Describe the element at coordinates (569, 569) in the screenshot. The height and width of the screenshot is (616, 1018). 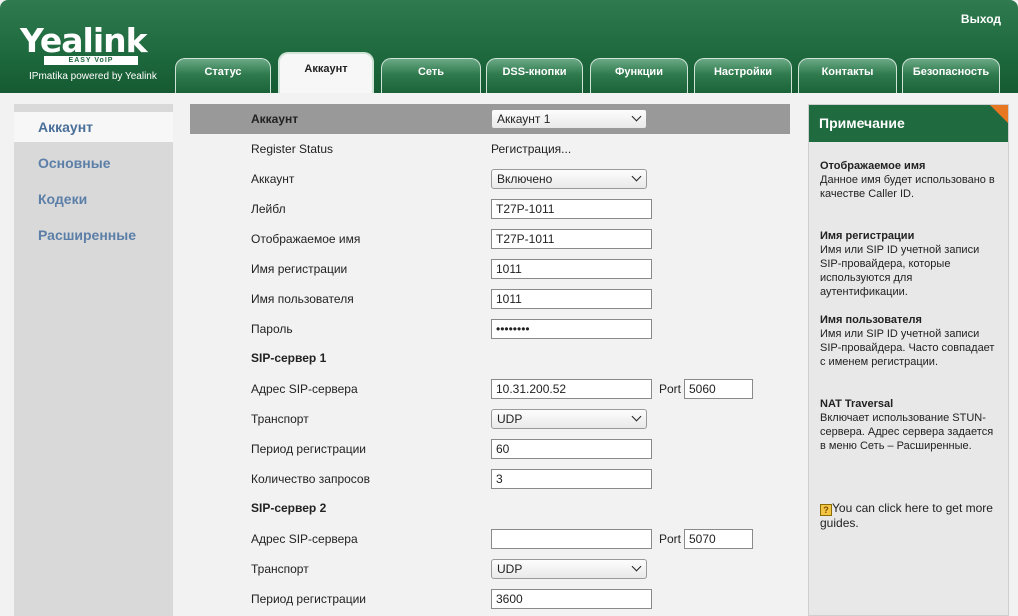
I see `sip2-transport-select: UDP` at that location.